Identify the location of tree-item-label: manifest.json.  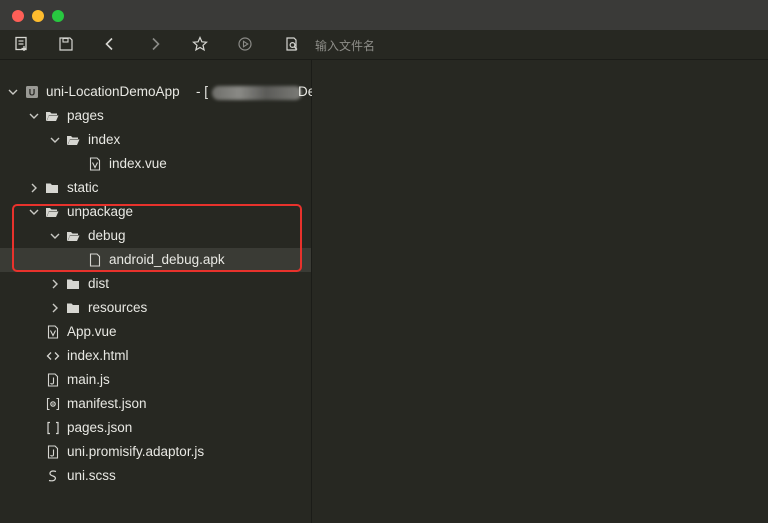
(107, 403).